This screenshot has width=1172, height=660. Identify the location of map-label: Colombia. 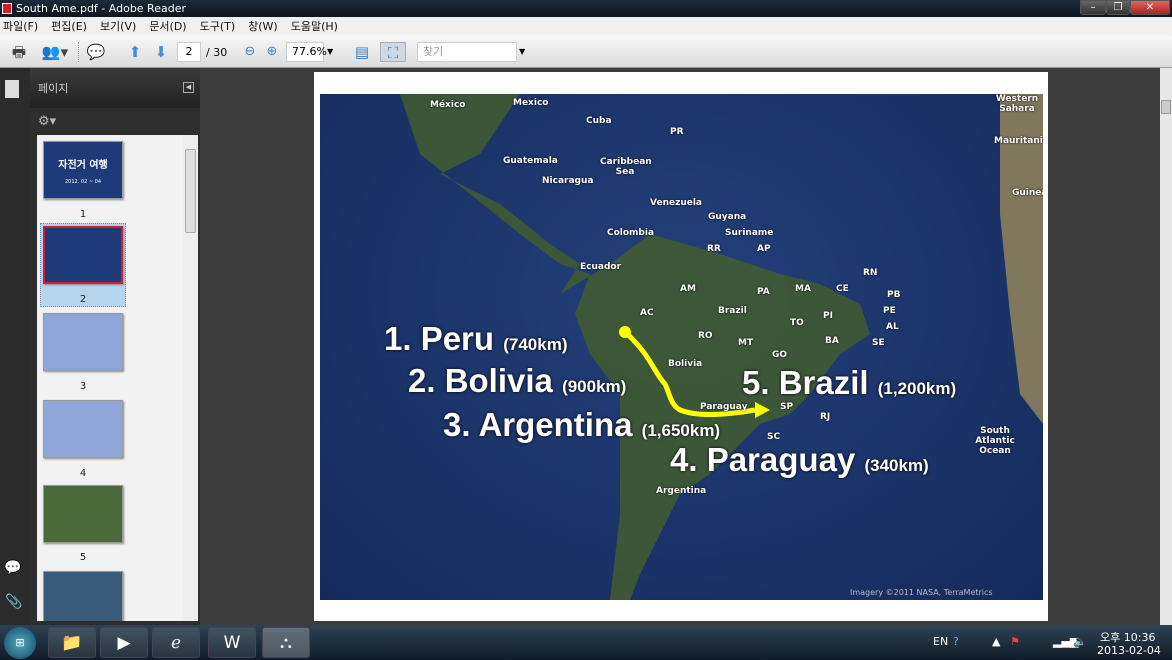
(631, 233).